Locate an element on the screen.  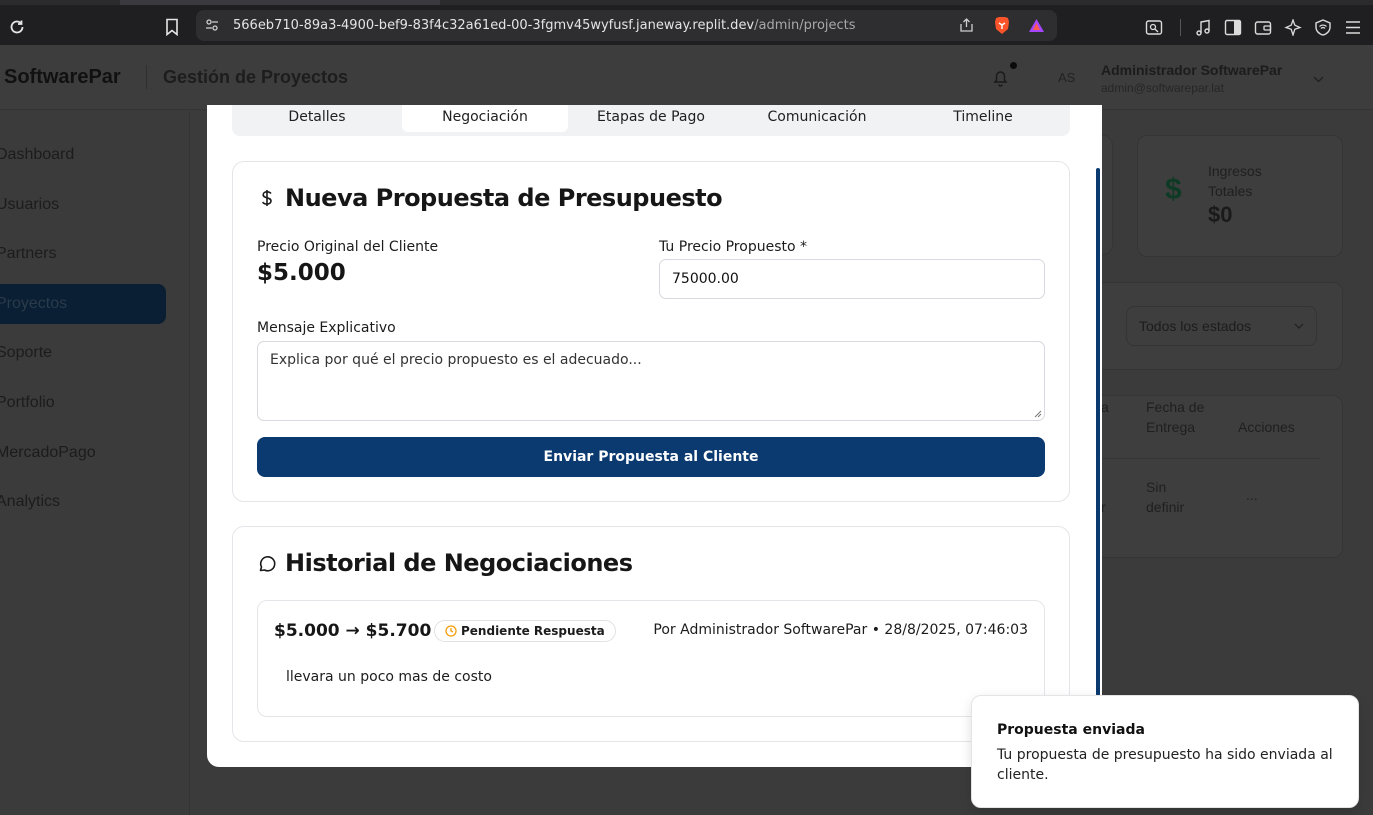
table-cell-fecha: Sin definir is located at coordinates (1165, 497).